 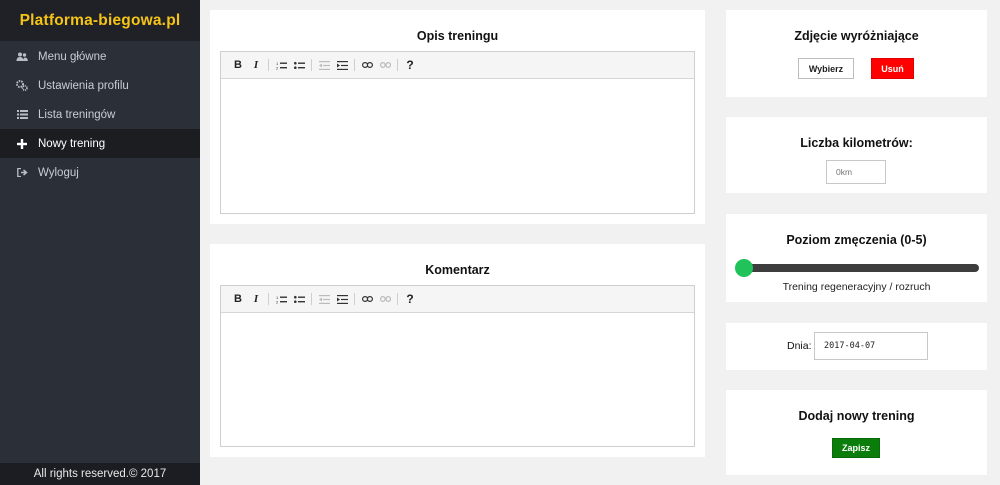 What do you see at coordinates (799, 346) in the screenshot?
I see `date-label: Dnia:` at bounding box center [799, 346].